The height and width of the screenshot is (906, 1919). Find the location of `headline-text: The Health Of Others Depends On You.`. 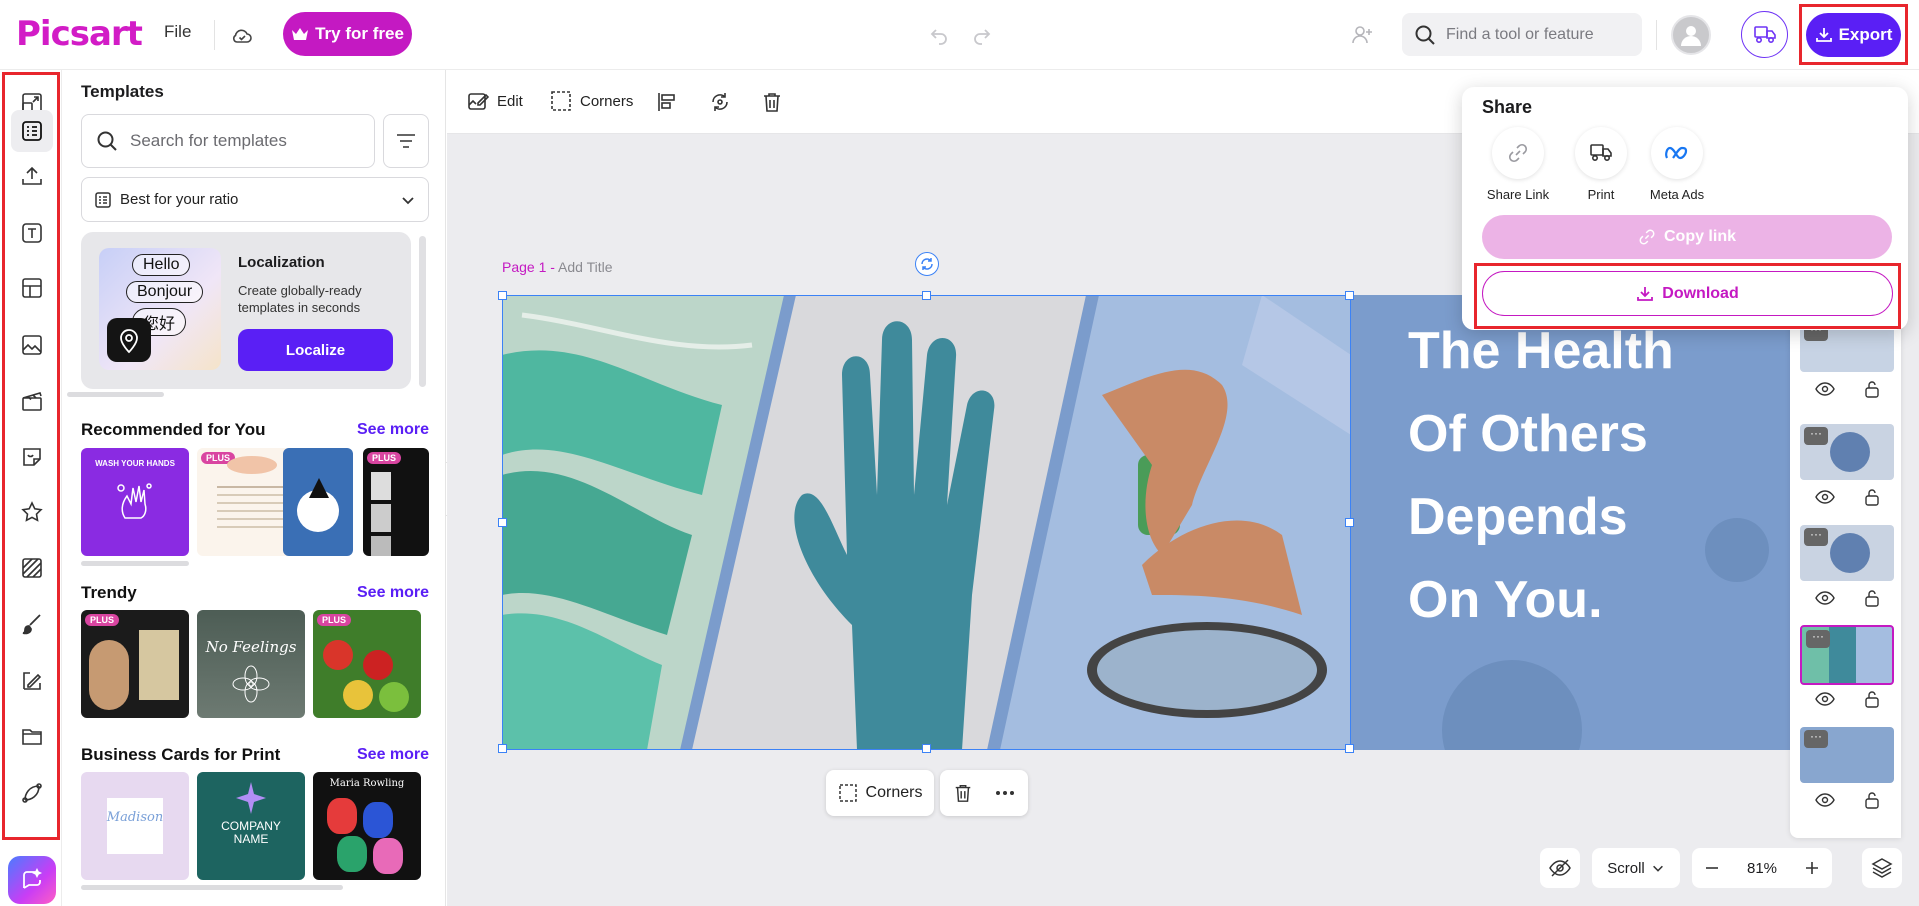

headline-text: The Health Of Others Depends On You. is located at coordinates (1599, 476).